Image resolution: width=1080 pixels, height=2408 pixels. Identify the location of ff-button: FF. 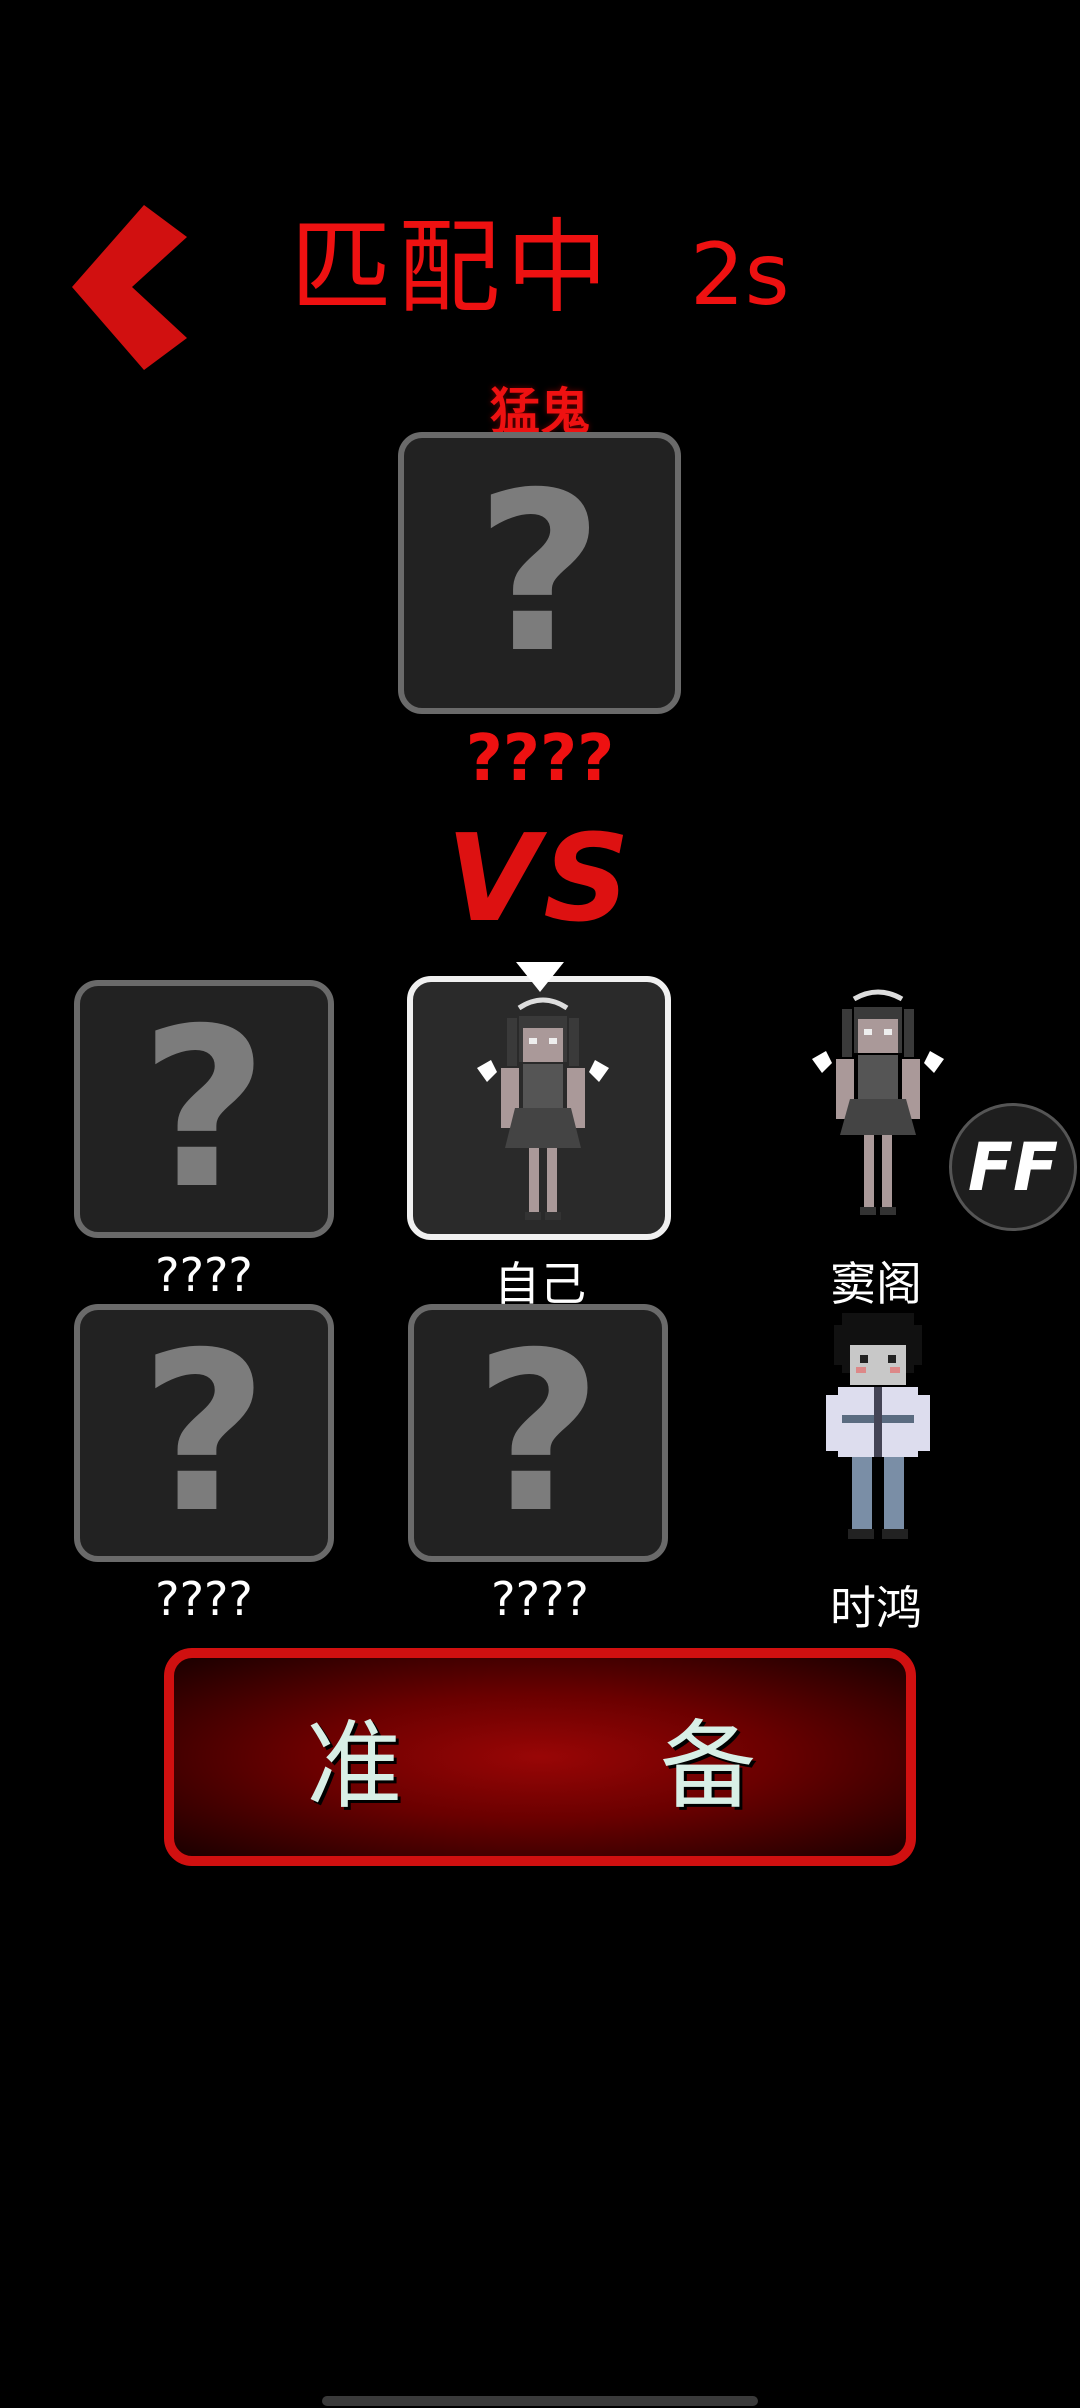
(1013, 1167).